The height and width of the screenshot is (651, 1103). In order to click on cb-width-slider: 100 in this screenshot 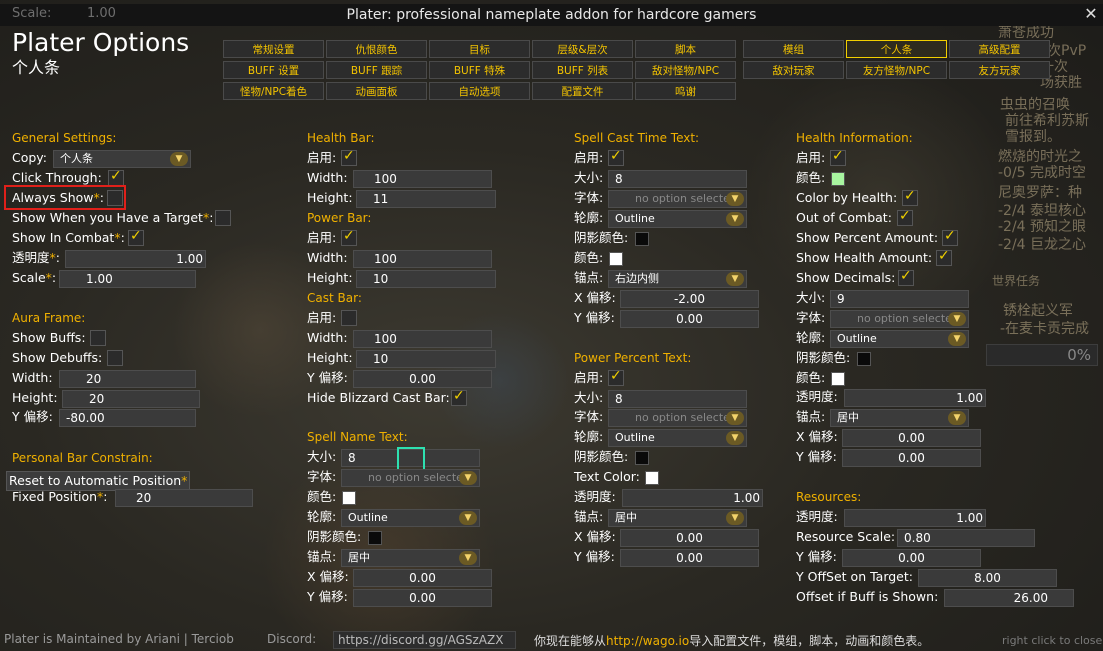, I will do `click(422, 339)`.